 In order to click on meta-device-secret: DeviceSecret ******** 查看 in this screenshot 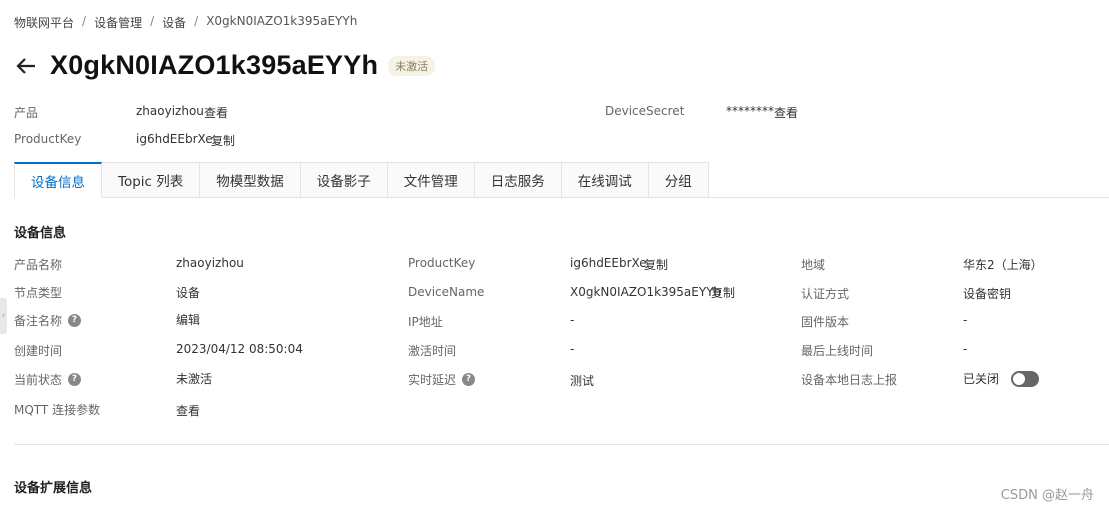, I will do `click(755, 112)`.